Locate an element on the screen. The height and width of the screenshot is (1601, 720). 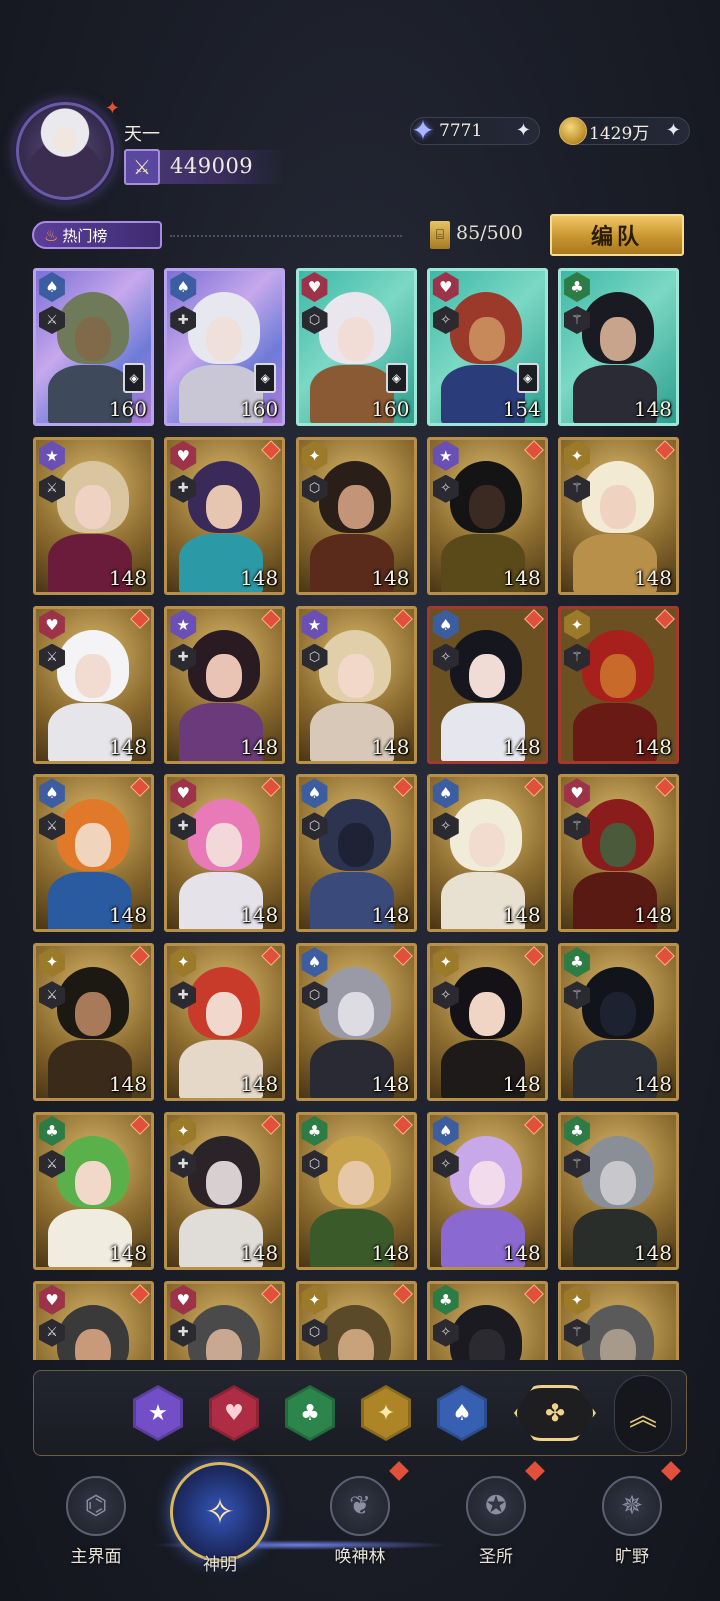
hero-card: ♥ ⬡ ◈ 160 is located at coordinates (356, 347).